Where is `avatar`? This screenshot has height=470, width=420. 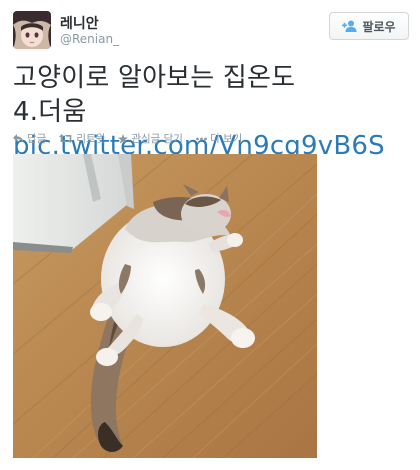 avatar is located at coordinates (32, 30).